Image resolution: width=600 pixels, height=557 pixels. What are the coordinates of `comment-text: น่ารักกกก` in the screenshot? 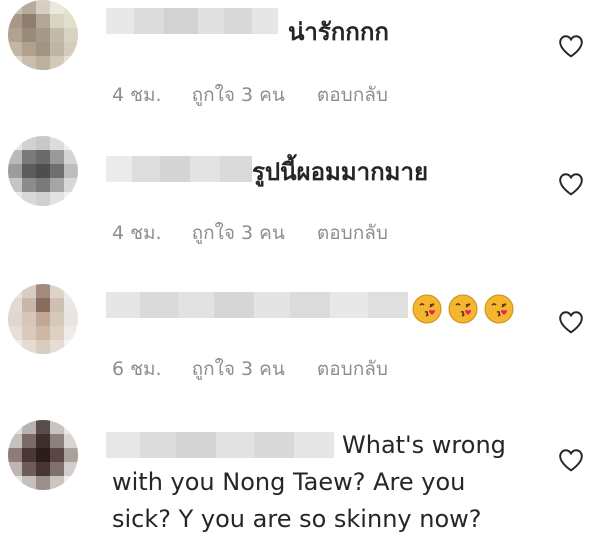 It's located at (338, 32).